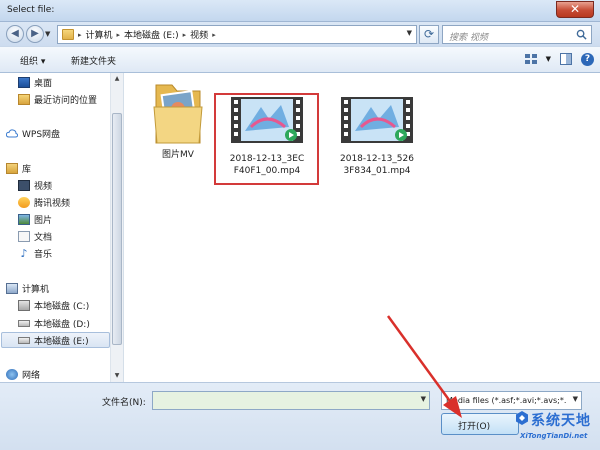 Image resolution: width=600 pixels, height=450 pixels. Describe the element at coordinates (267, 120) in the screenshot. I see `video-thumbnail-icon` at that location.